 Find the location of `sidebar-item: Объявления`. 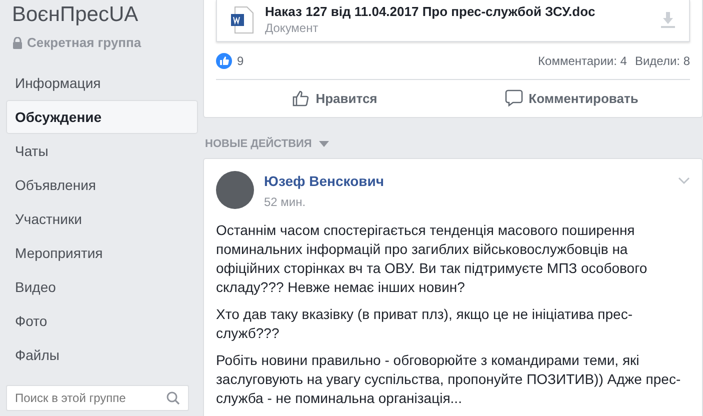

sidebar-item: Объявления is located at coordinates (102, 185).